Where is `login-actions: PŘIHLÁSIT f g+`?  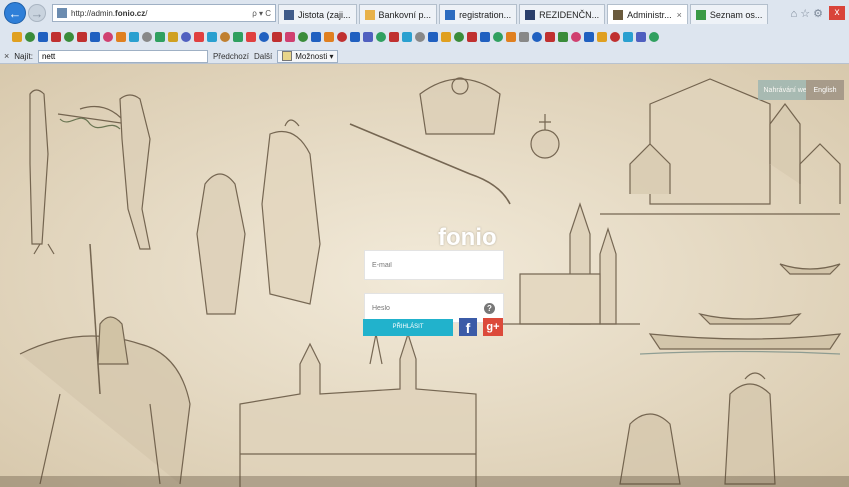 login-actions: PŘIHLÁSIT f g+ is located at coordinates (433, 327).